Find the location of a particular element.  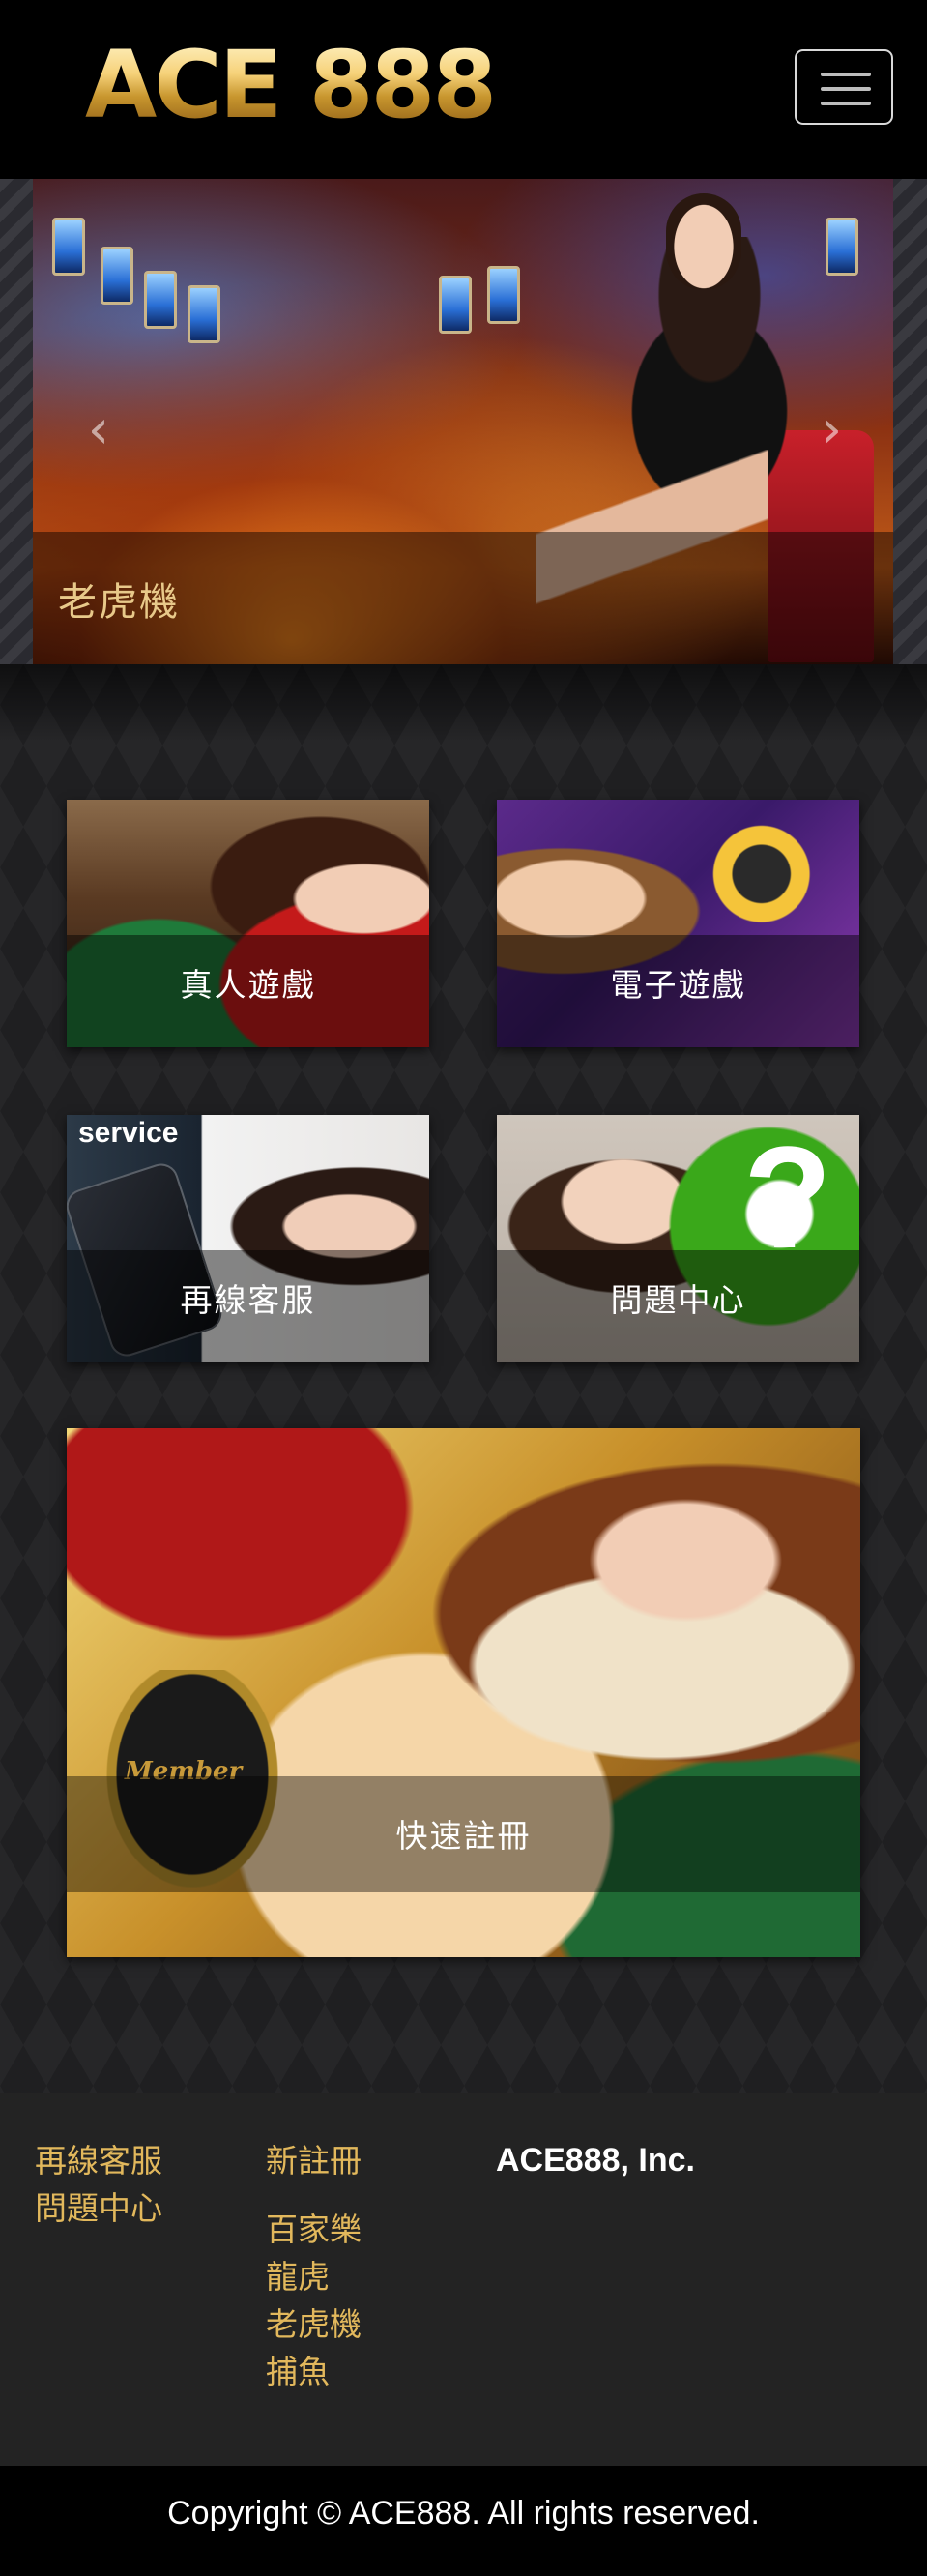

footer-support-links: 再線客服 問題中心 is located at coordinates (99, 2184).